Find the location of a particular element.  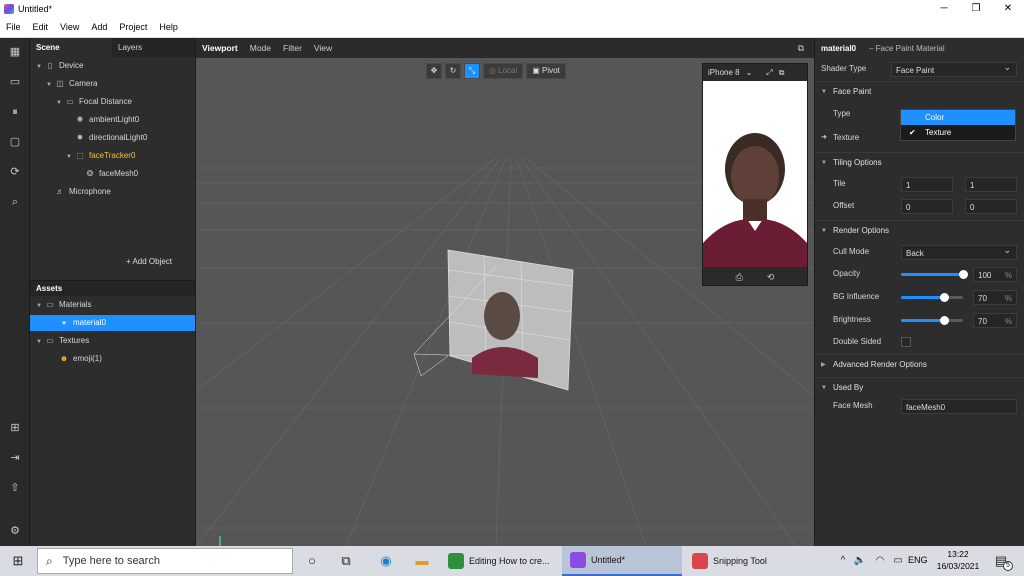

video-icon: ▭ is located at coordinates (15, 82).